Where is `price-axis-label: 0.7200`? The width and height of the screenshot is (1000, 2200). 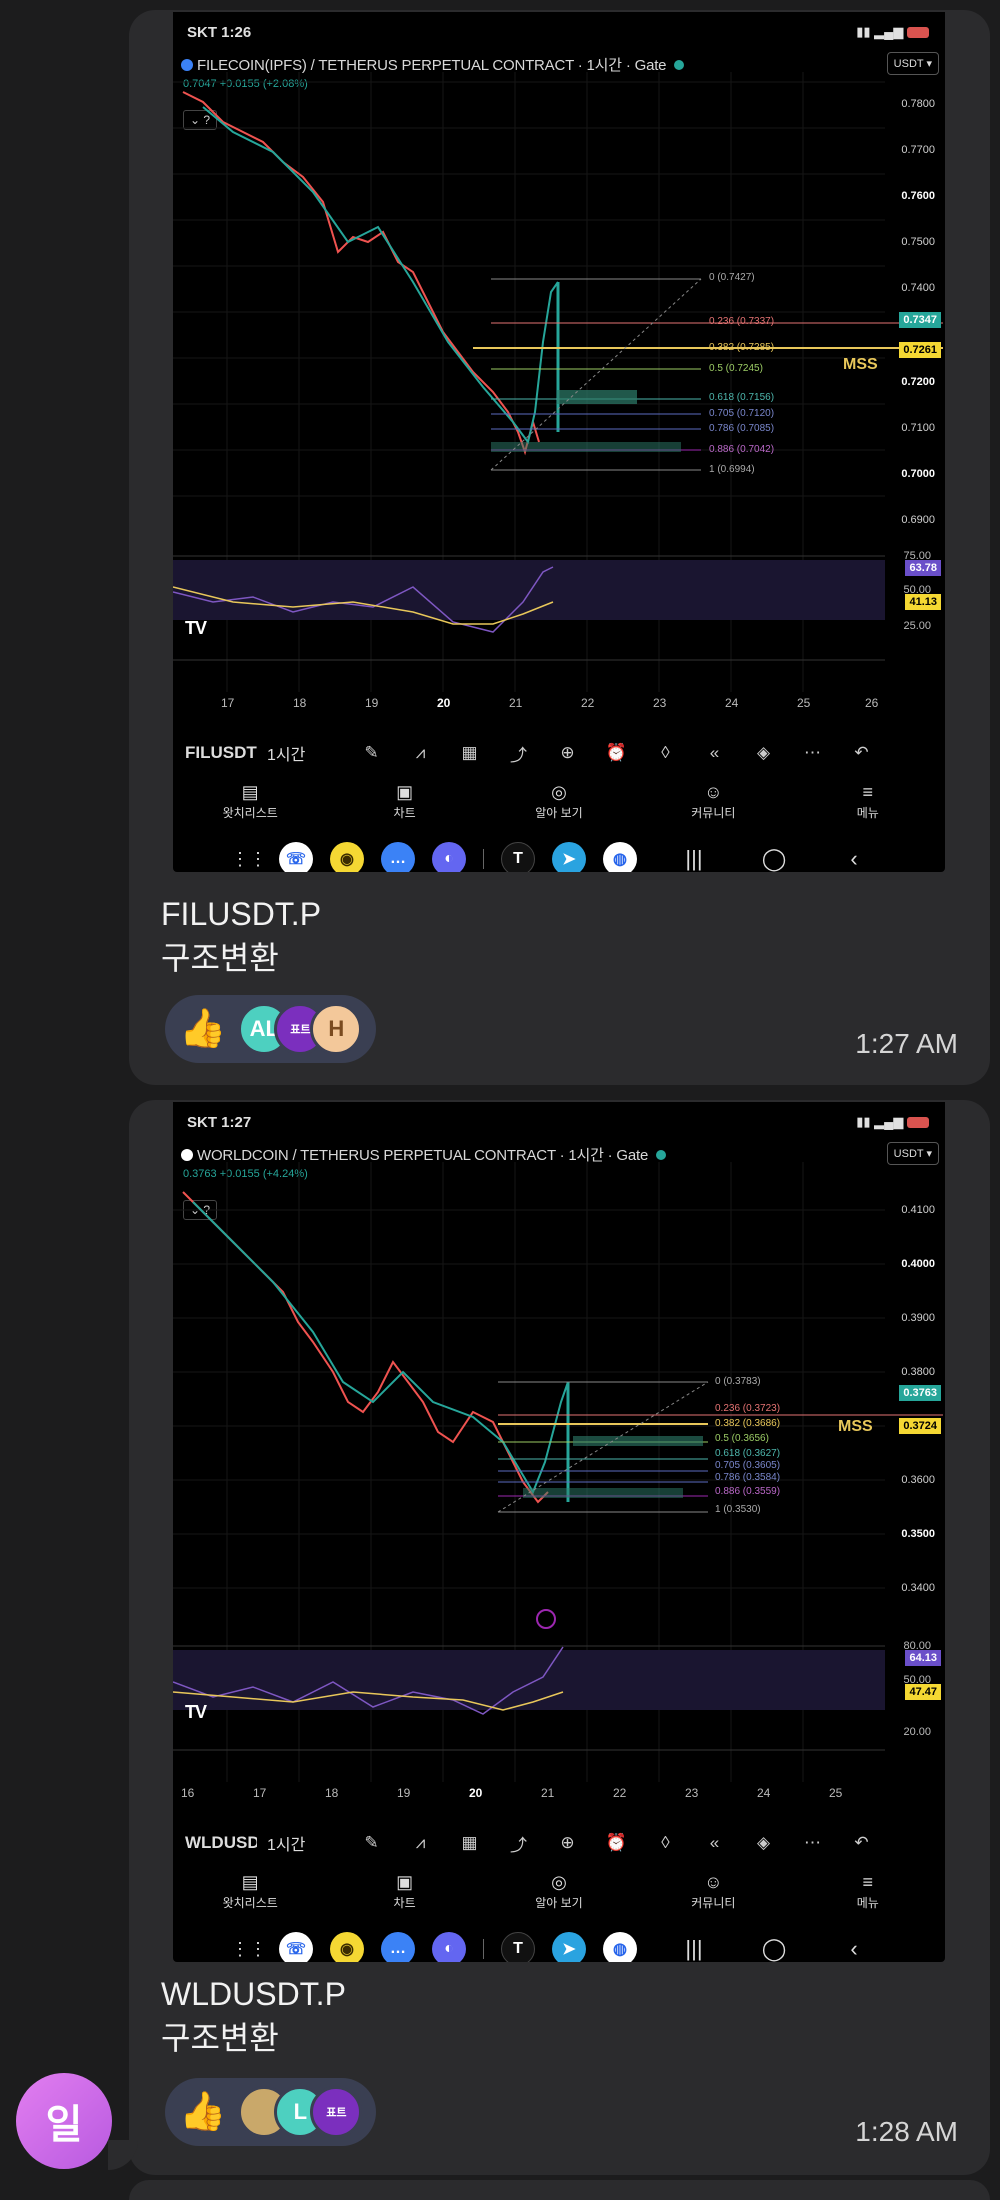 price-axis-label: 0.7200 is located at coordinates (918, 382).